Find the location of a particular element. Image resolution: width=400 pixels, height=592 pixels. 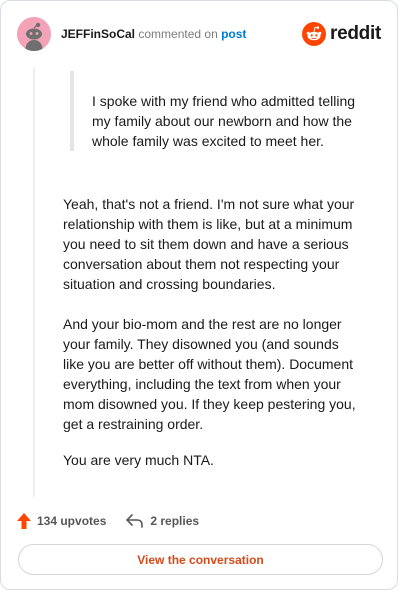

byline-action-text: commented on is located at coordinates (178, 34).